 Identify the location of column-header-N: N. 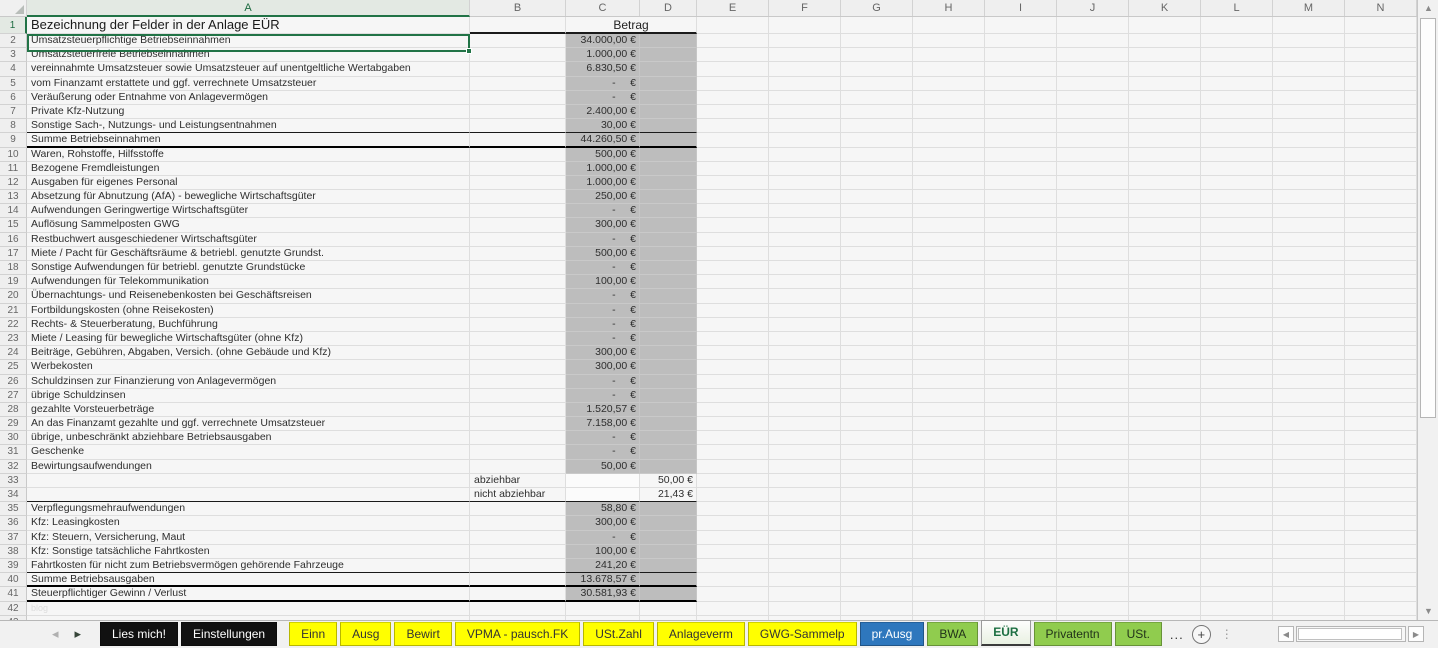
(1381, 8).